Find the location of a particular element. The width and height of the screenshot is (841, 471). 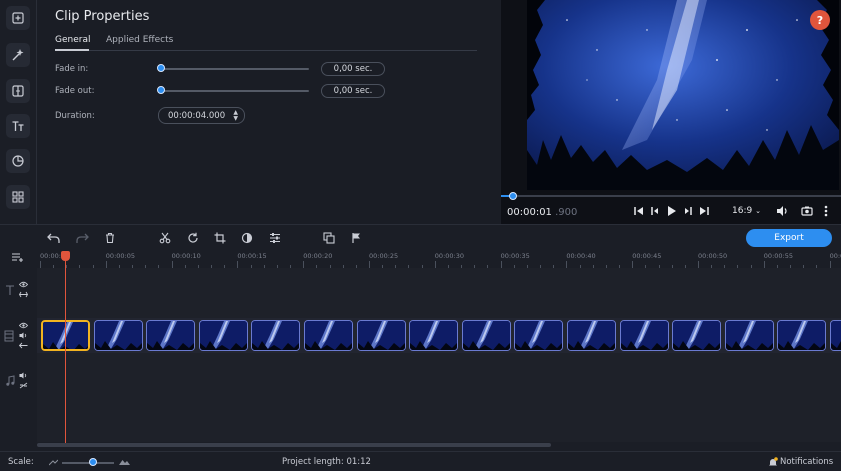

color-adjust-icon is located at coordinates (247, 238).